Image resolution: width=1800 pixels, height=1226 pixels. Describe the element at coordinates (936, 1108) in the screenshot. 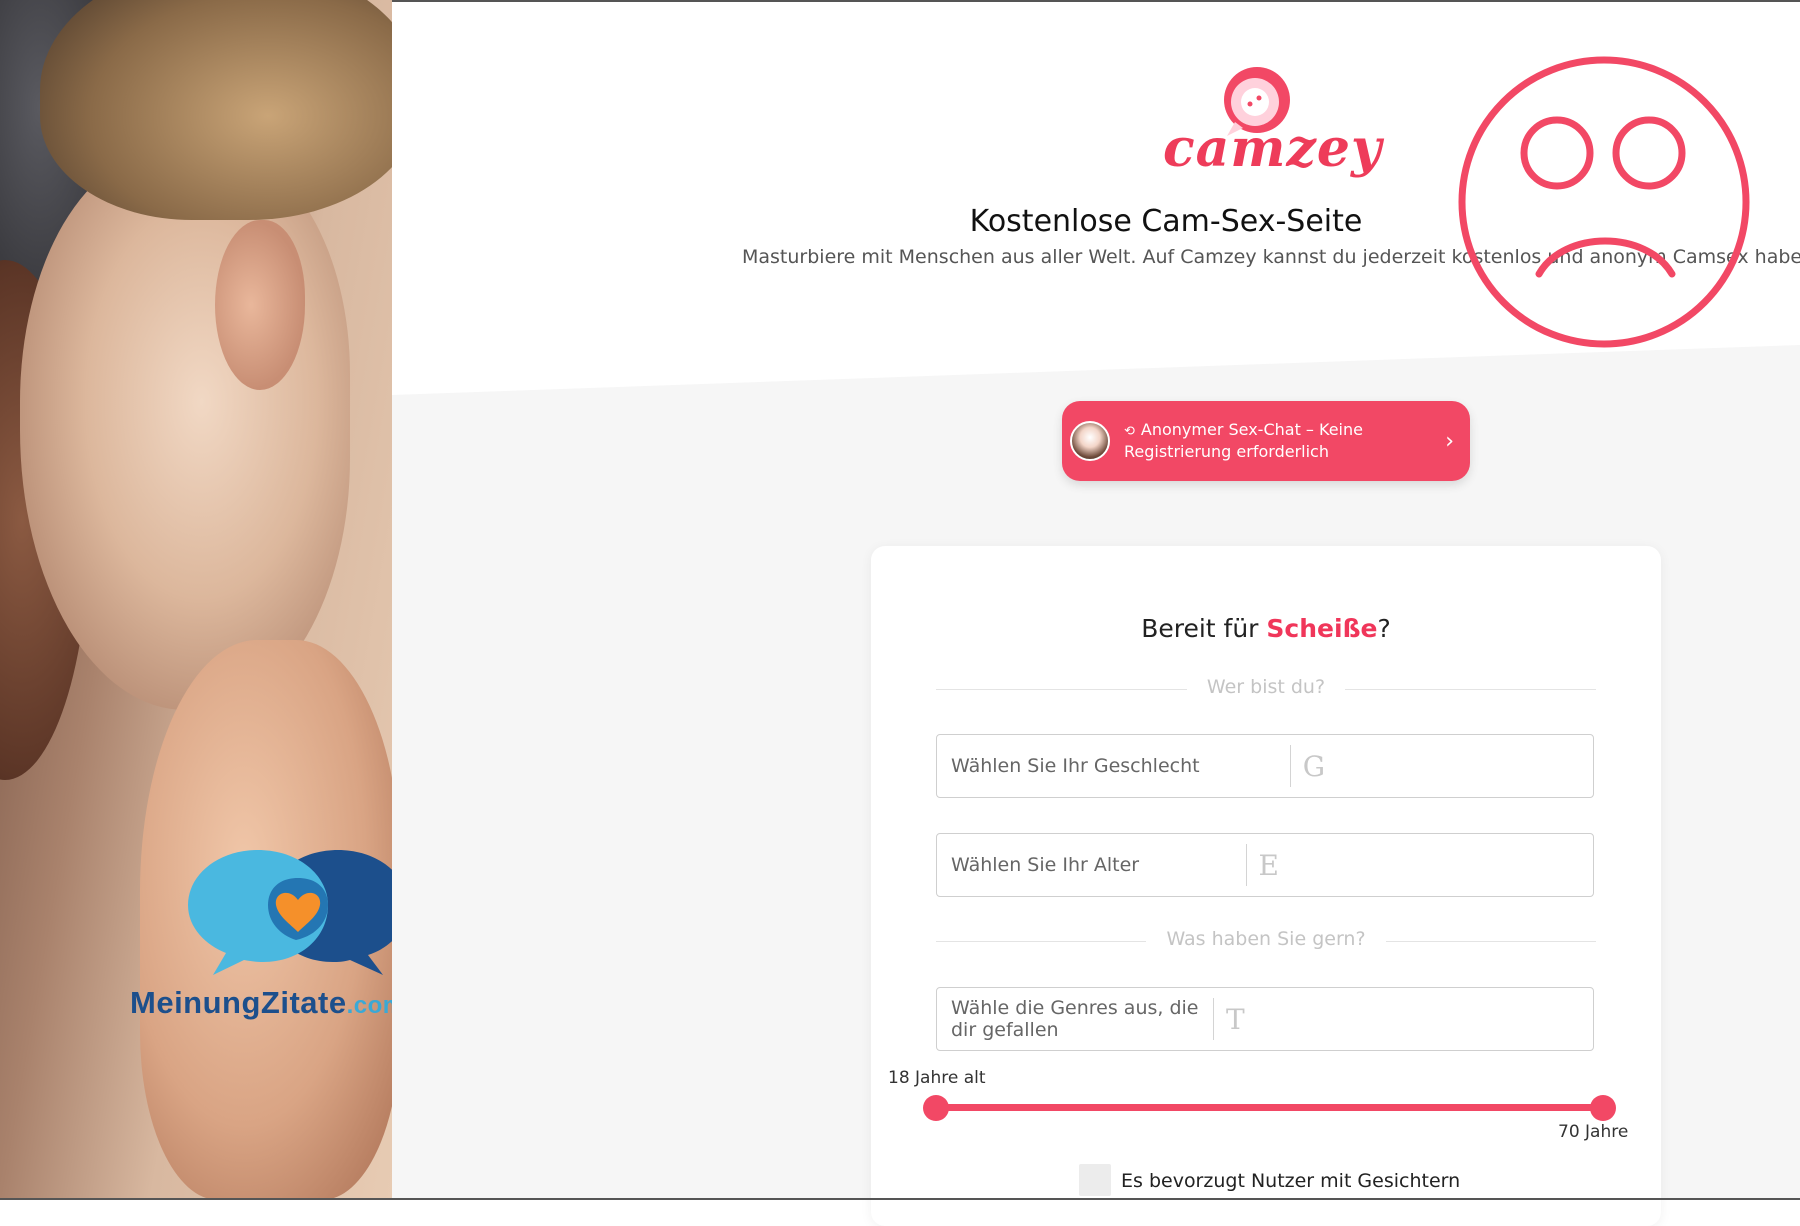

I see `age-range-min-handle` at that location.